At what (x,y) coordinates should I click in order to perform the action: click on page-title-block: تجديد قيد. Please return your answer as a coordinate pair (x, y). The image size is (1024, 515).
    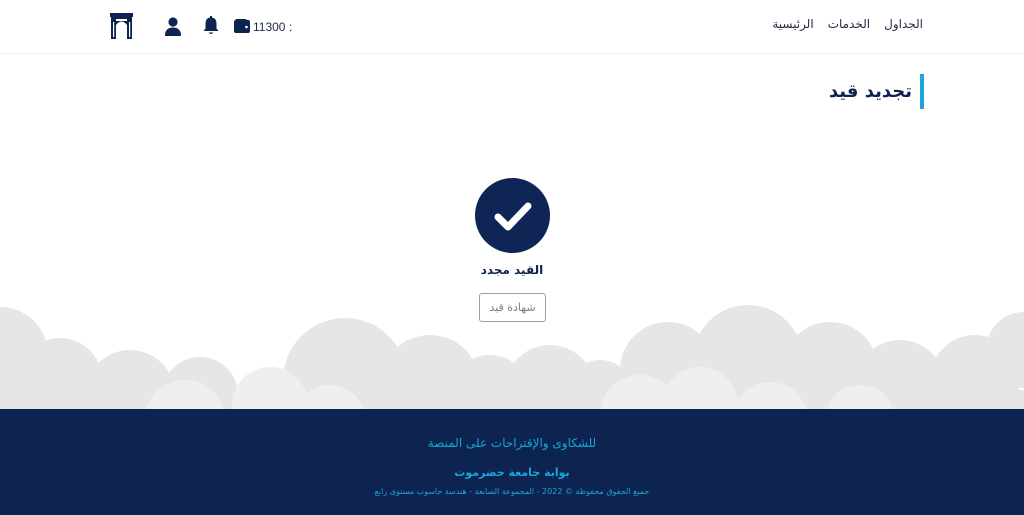
    Looking at the image, I should click on (876, 91).